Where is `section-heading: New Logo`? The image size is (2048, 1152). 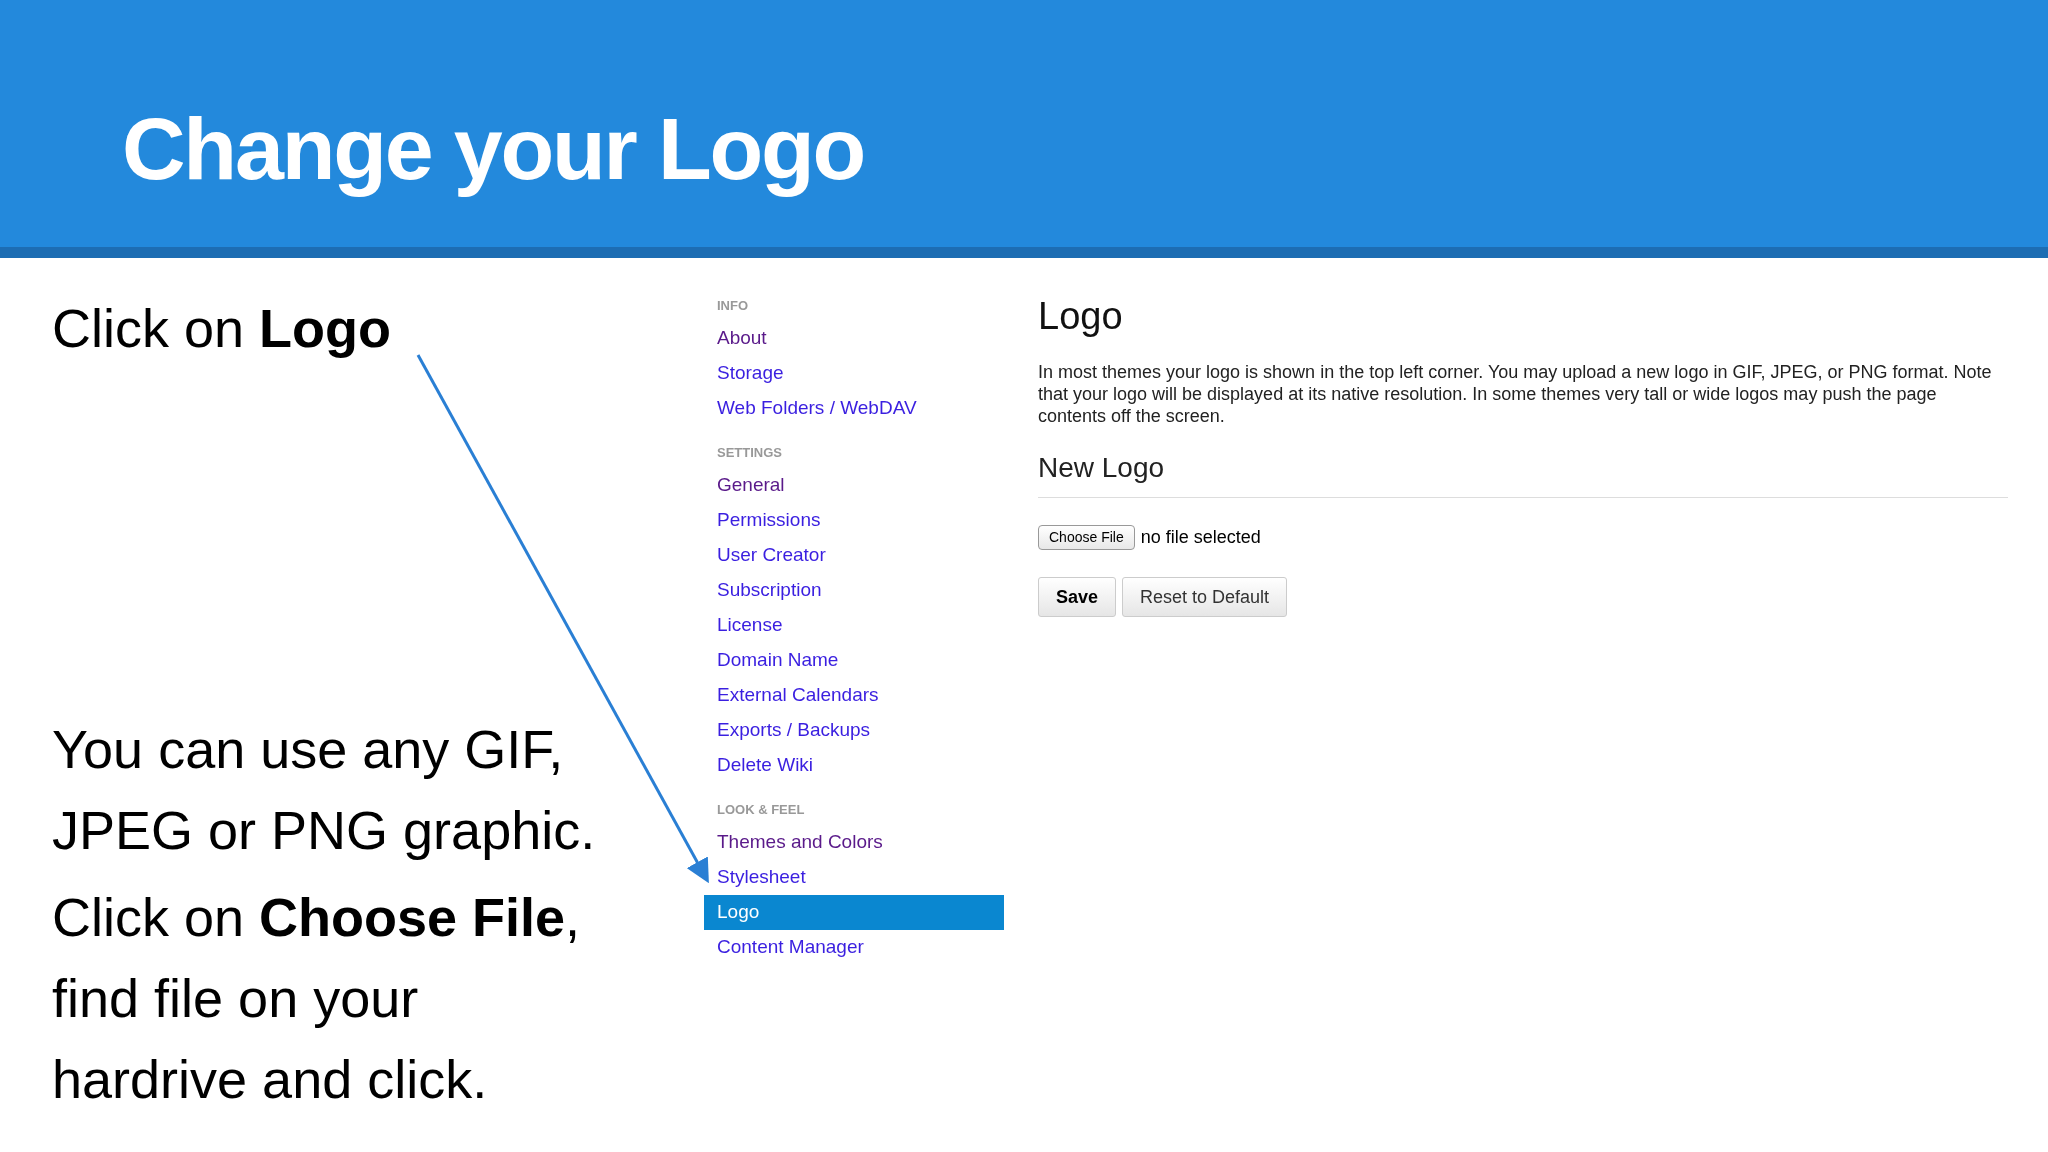
section-heading: New Logo is located at coordinates (1101, 468).